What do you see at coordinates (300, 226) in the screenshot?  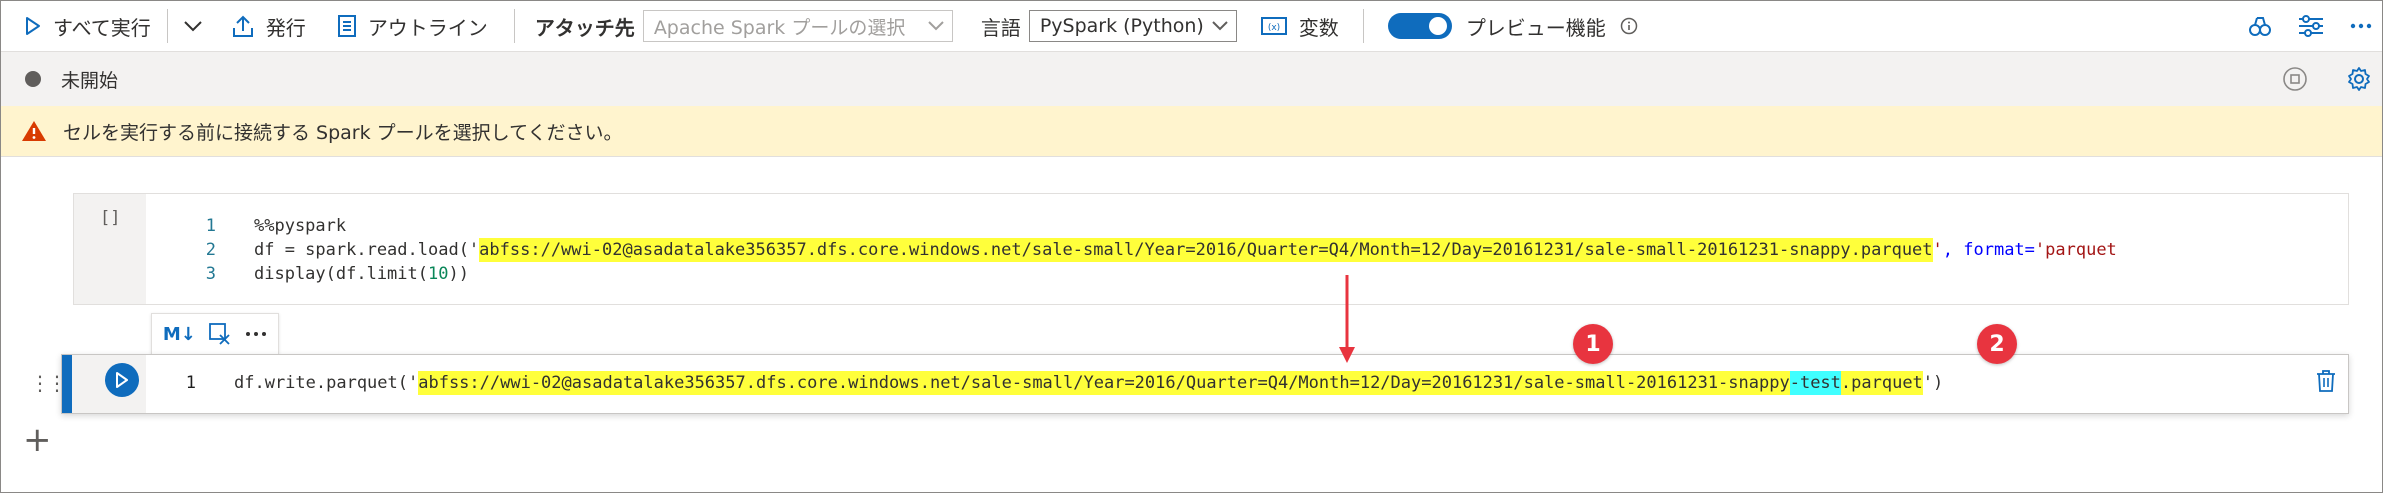 I see `code-text: %%pyspark` at bounding box center [300, 226].